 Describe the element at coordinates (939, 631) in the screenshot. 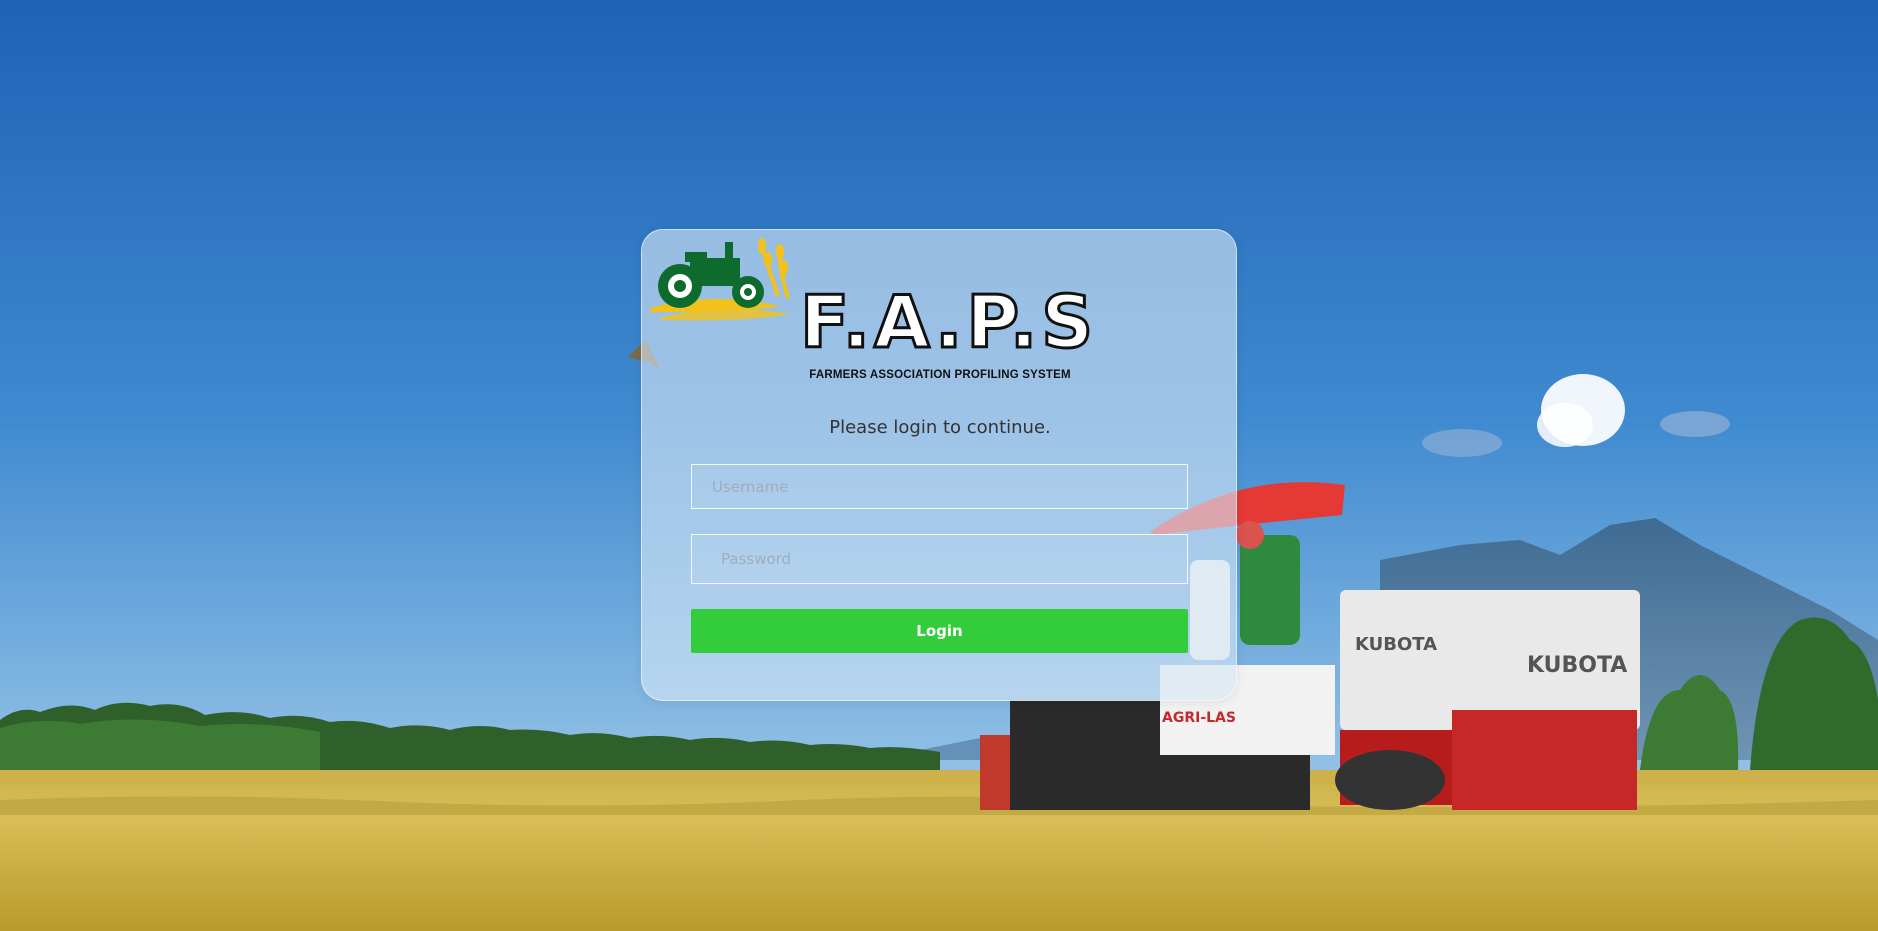

I see `login-button: Login` at that location.